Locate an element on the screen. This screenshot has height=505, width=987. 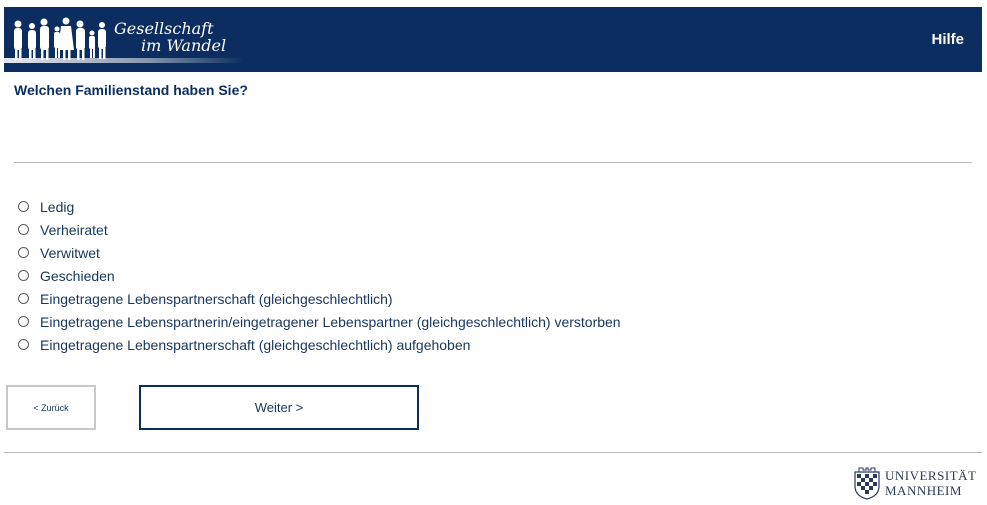
back-button: < Zurück is located at coordinates (51, 407).